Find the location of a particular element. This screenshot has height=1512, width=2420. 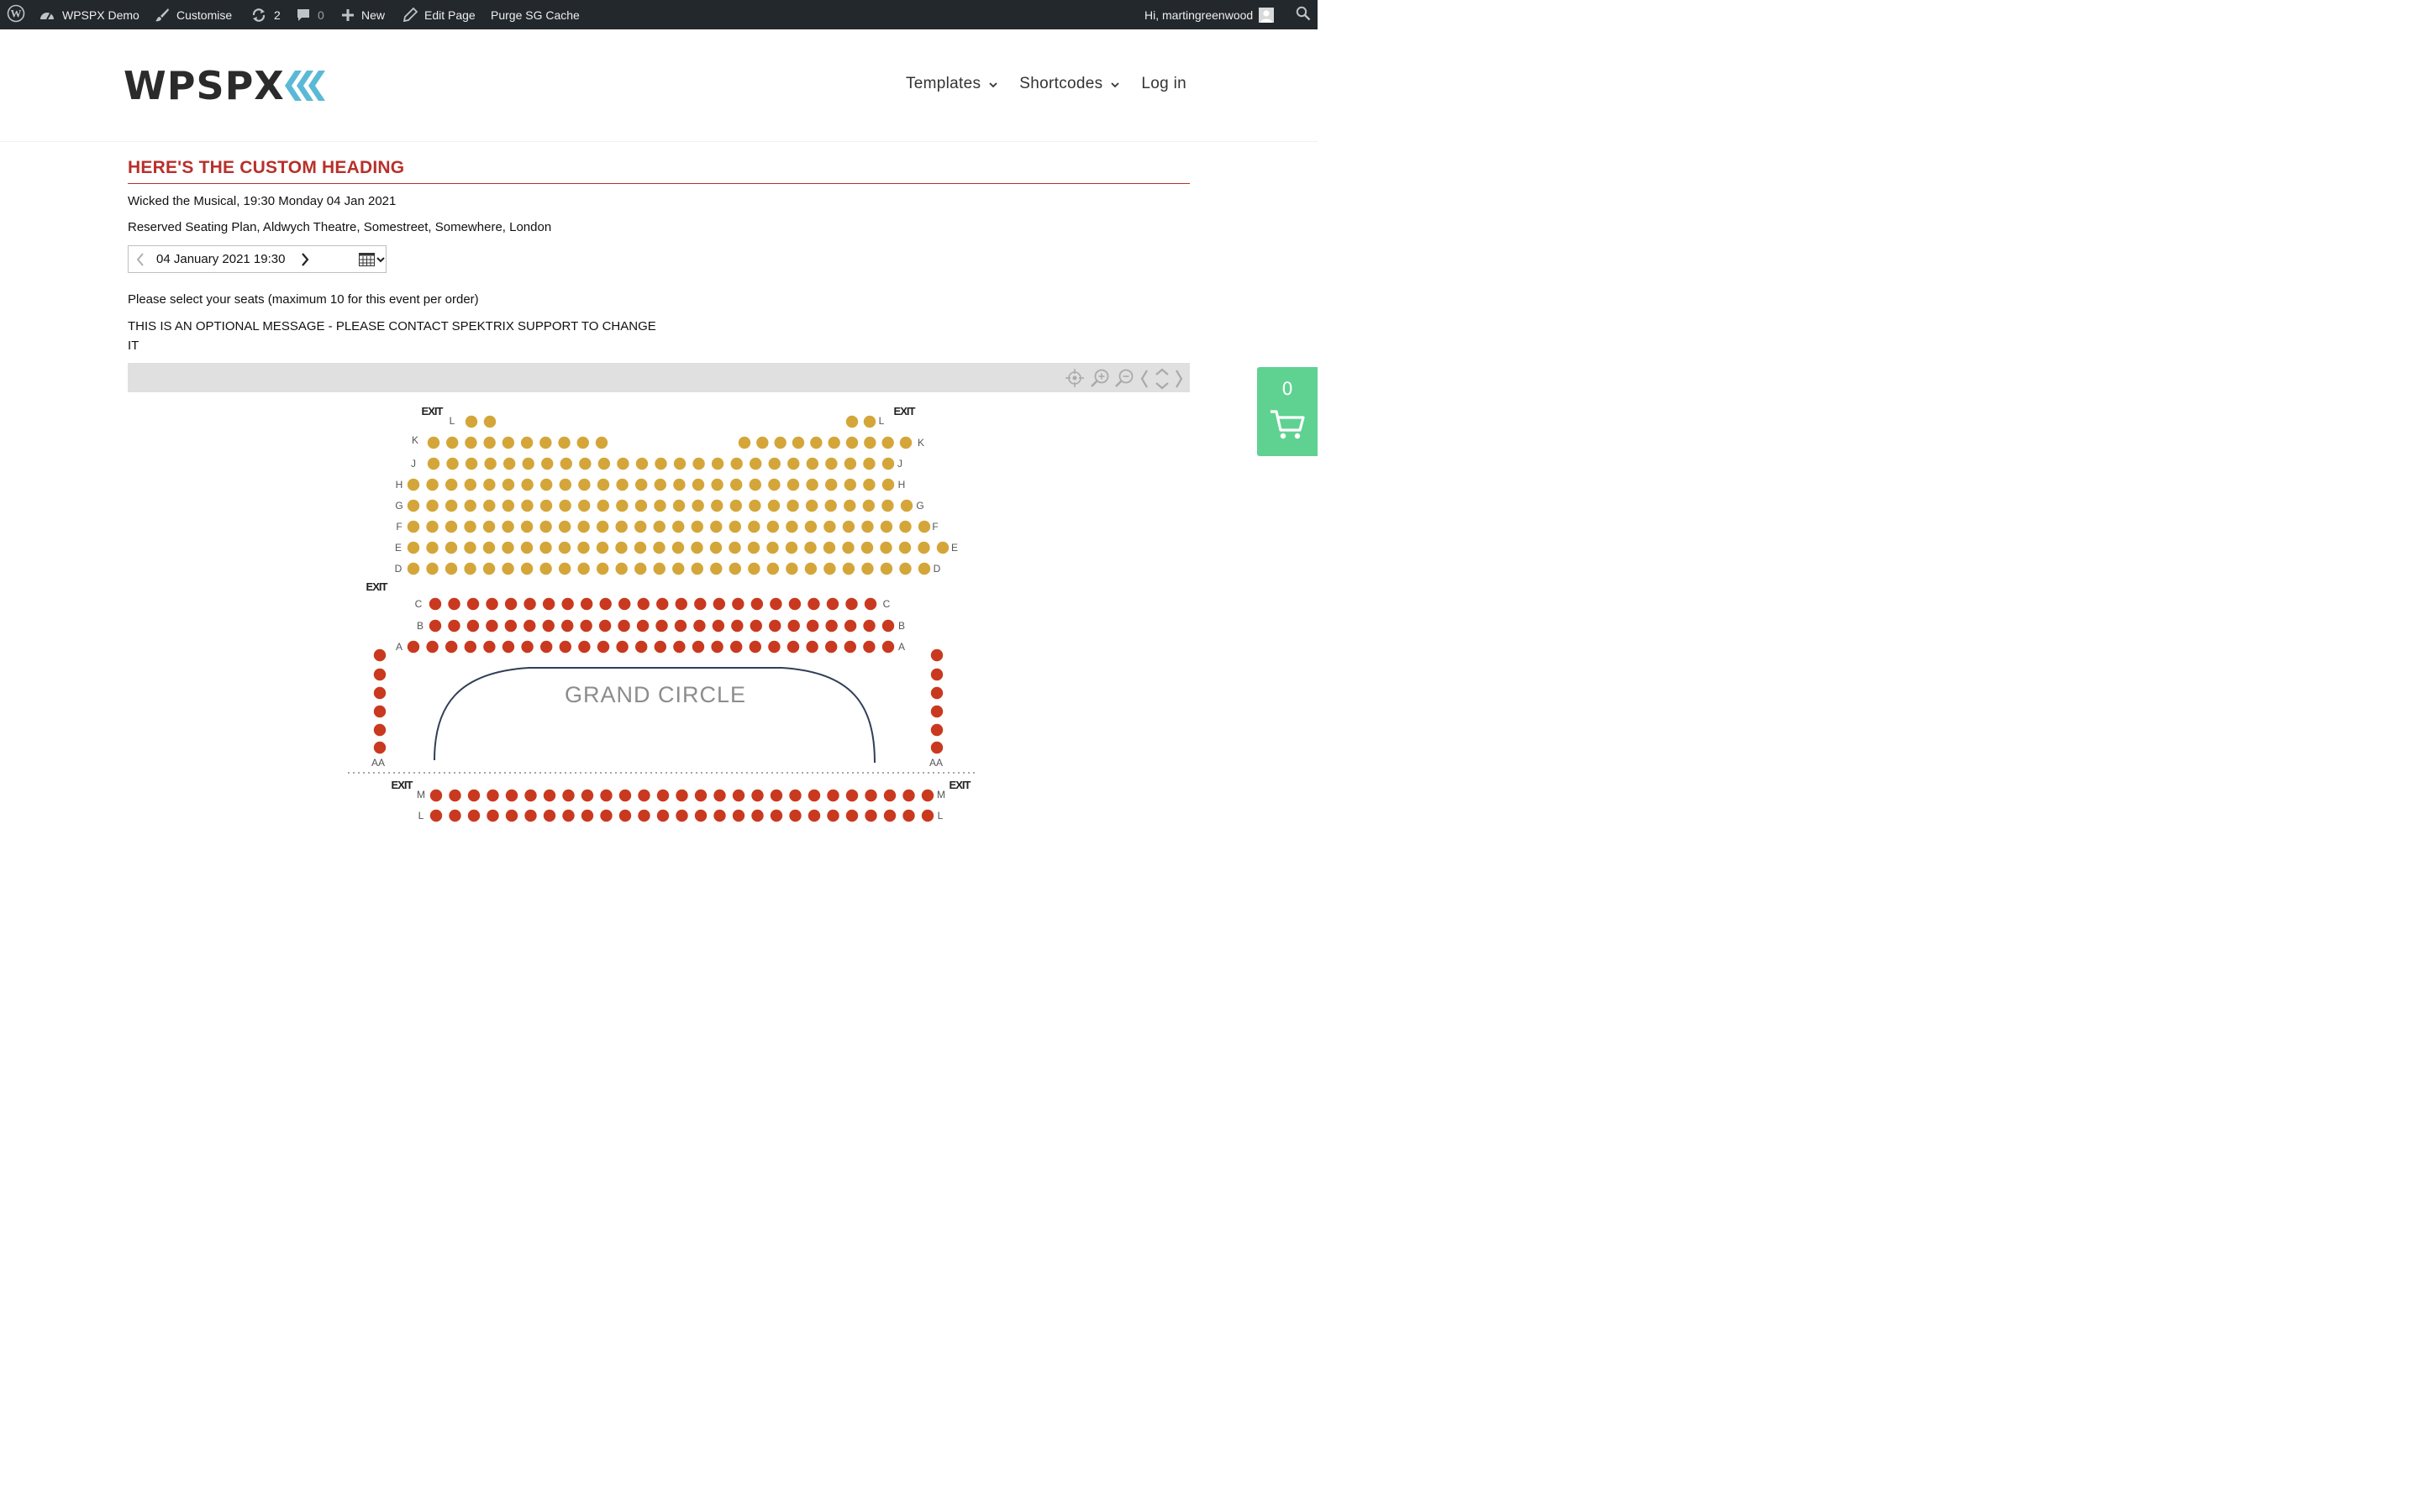

nav-item-login: Log in is located at coordinates (1164, 84).